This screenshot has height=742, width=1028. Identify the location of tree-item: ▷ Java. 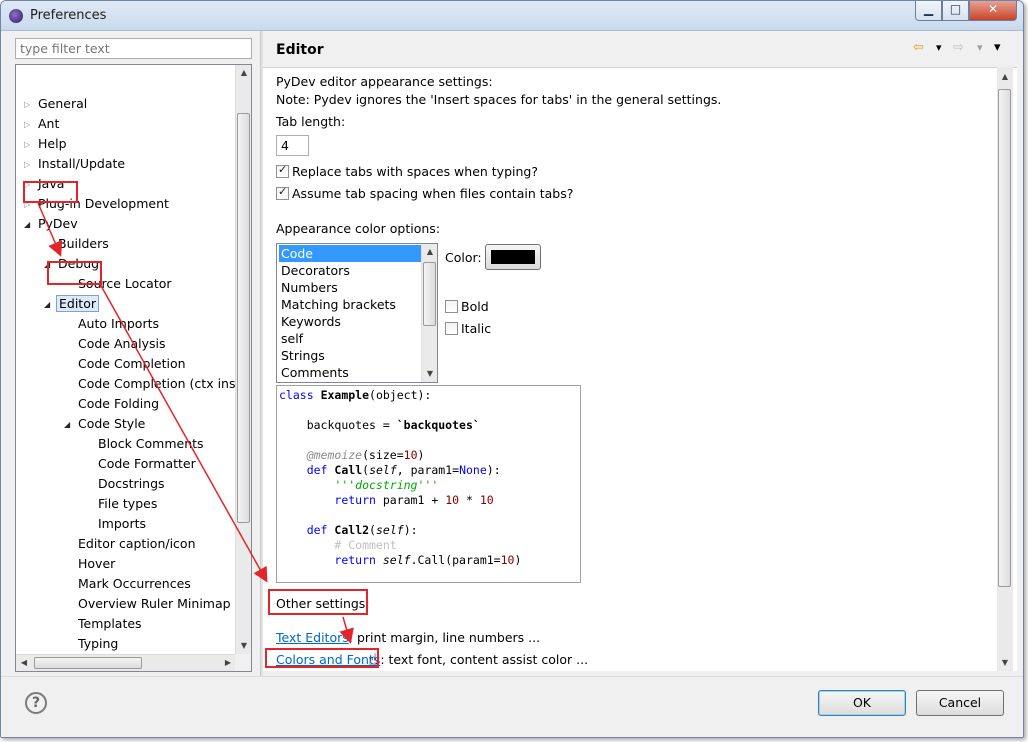
(45, 184).